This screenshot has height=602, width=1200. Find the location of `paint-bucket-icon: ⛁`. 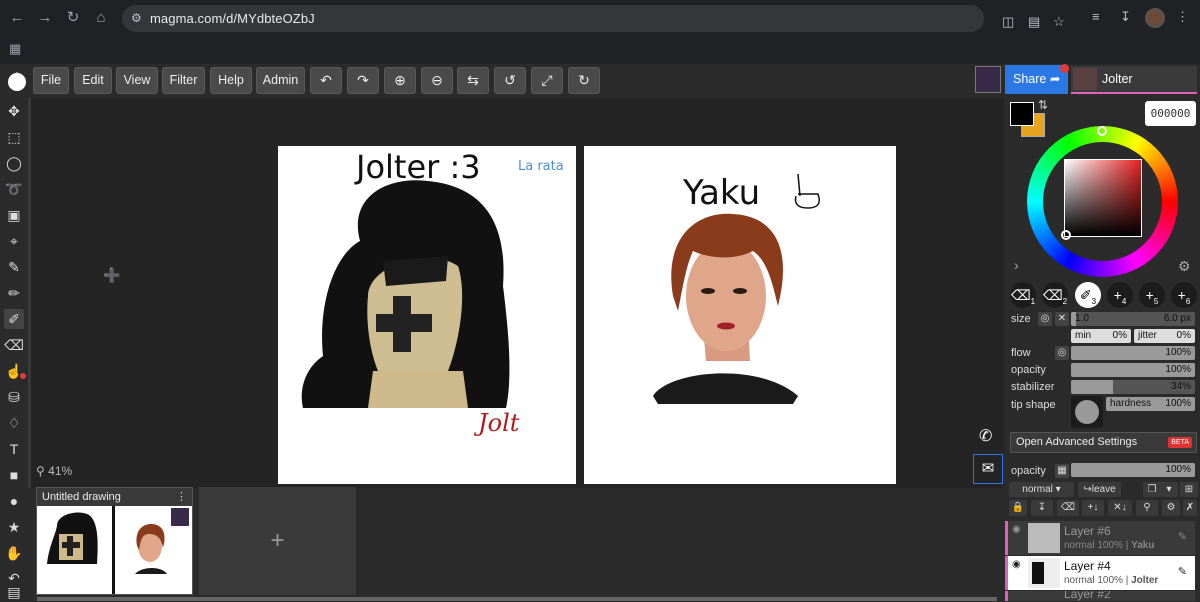

paint-bucket-icon: ⛁ is located at coordinates (14, 397).